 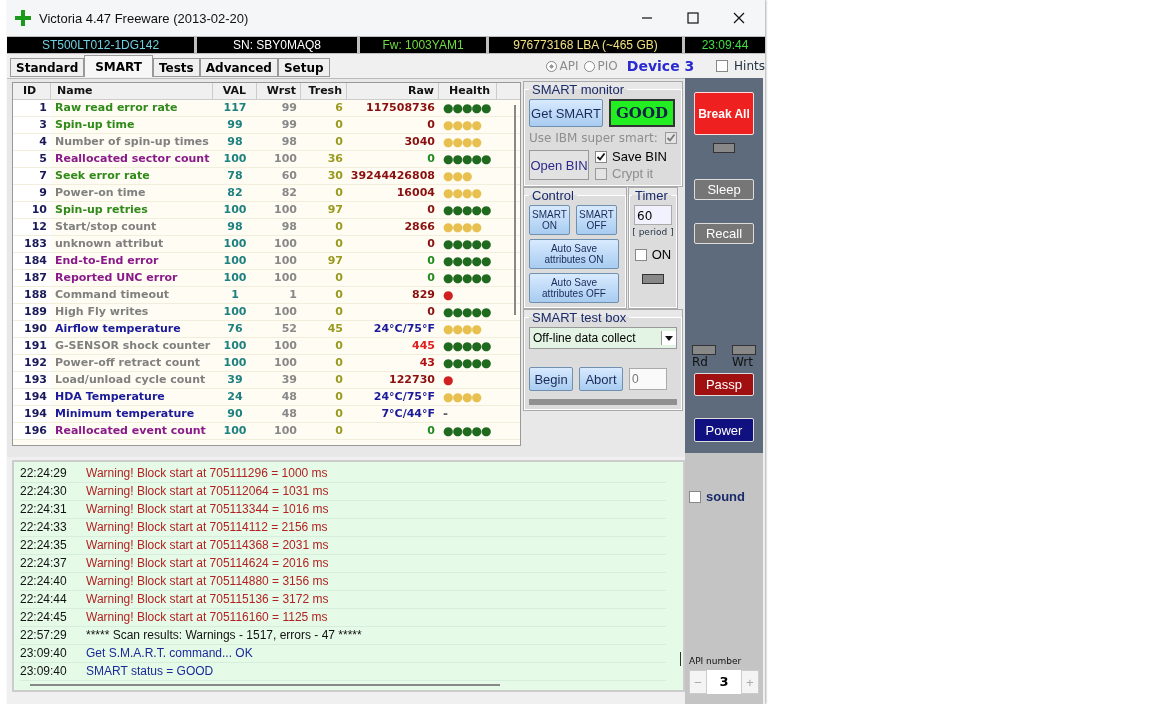 What do you see at coordinates (724, 189) in the screenshot?
I see `sleep-button: Sleep` at bounding box center [724, 189].